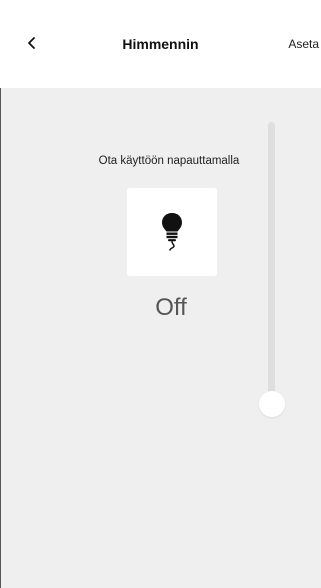  I want to click on power-state-label: Off, so click(171, 307).